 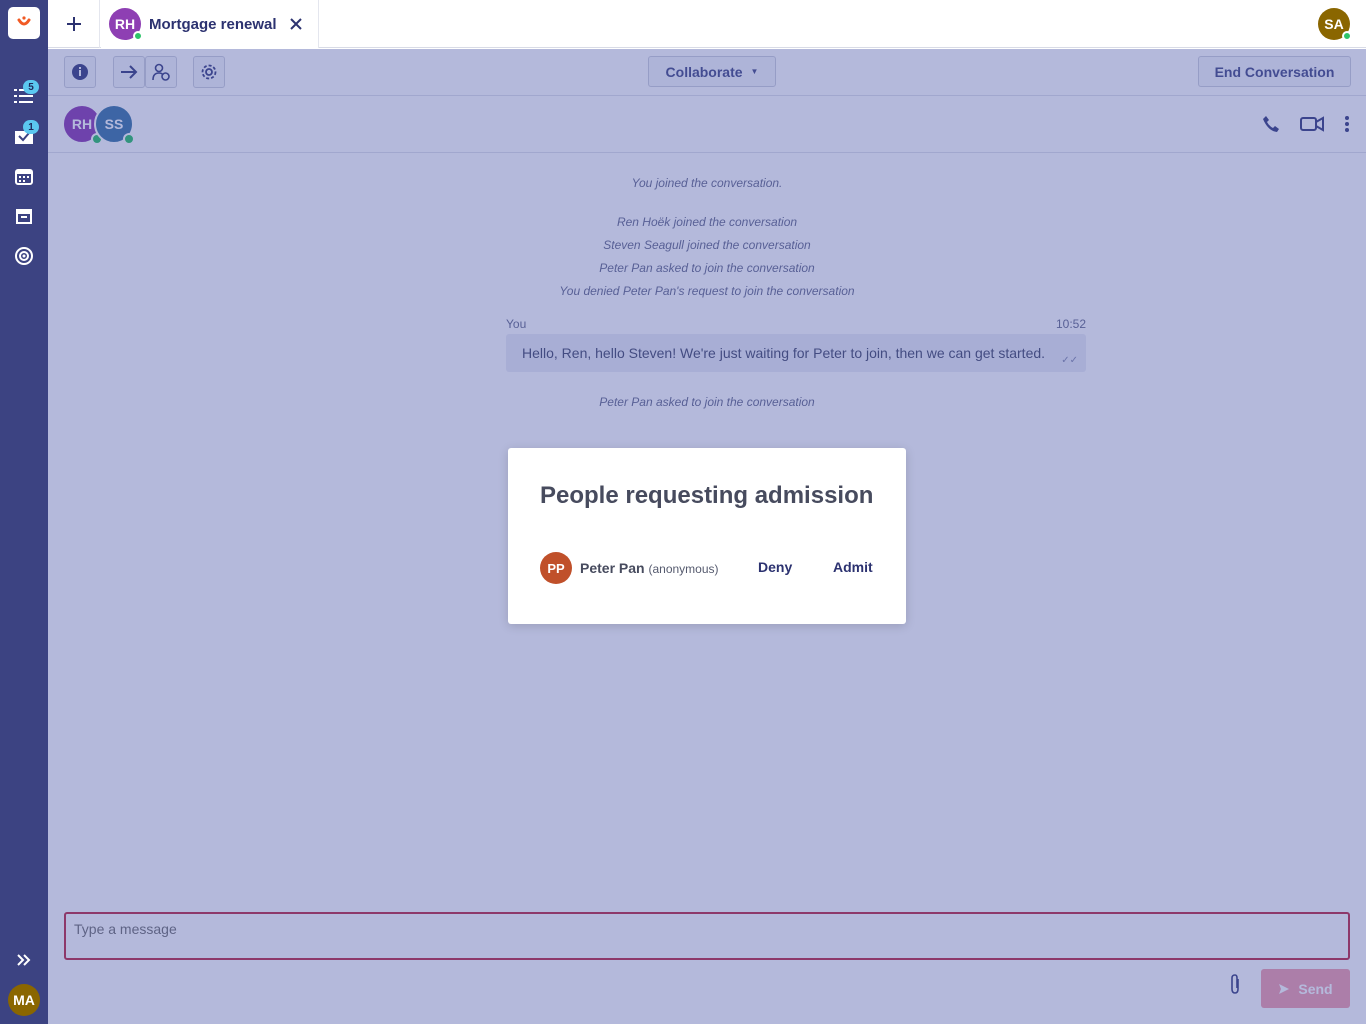 I want to click on anonymous-tag: (anonymous), so click(x=683, y=569).